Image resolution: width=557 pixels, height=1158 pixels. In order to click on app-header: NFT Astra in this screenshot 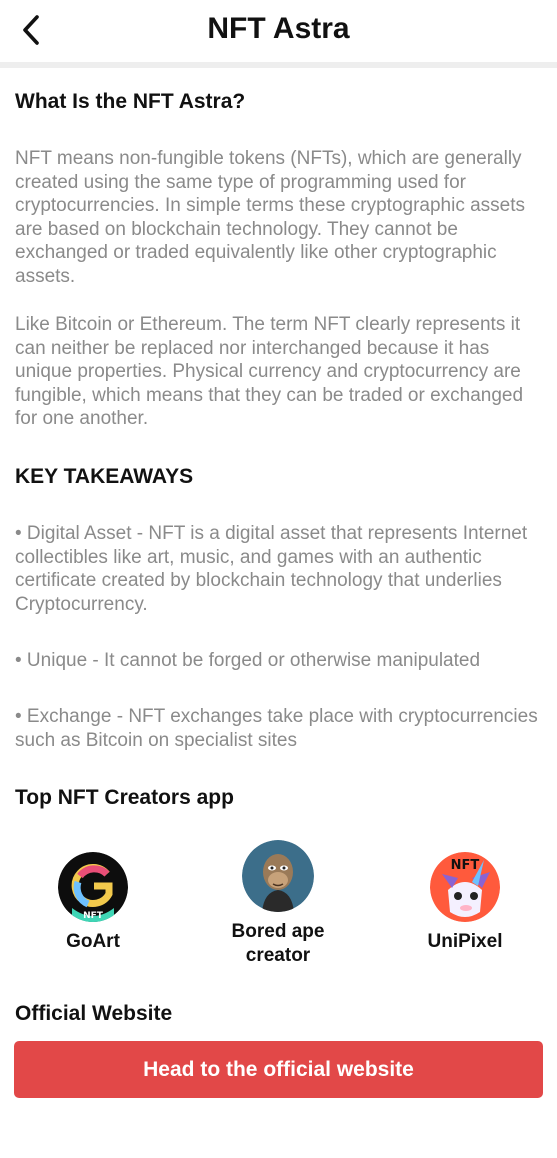, I will do `click(278, 31)`.